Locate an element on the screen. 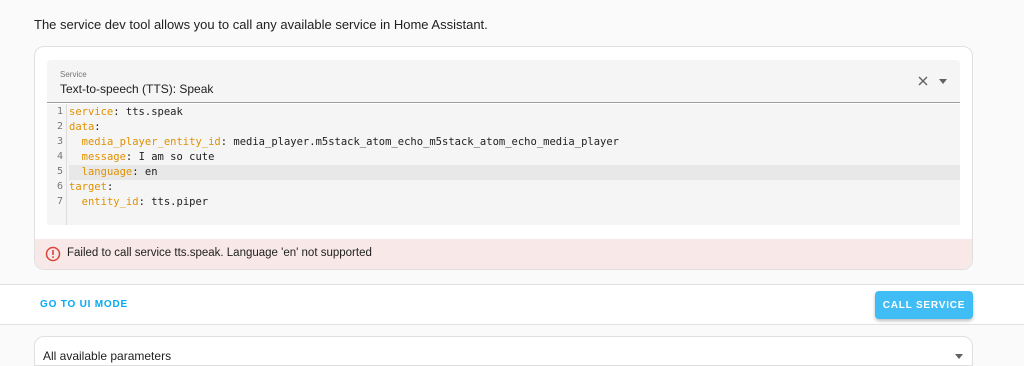  code-line: service: tts.speak is located at coordinates (126, 112).